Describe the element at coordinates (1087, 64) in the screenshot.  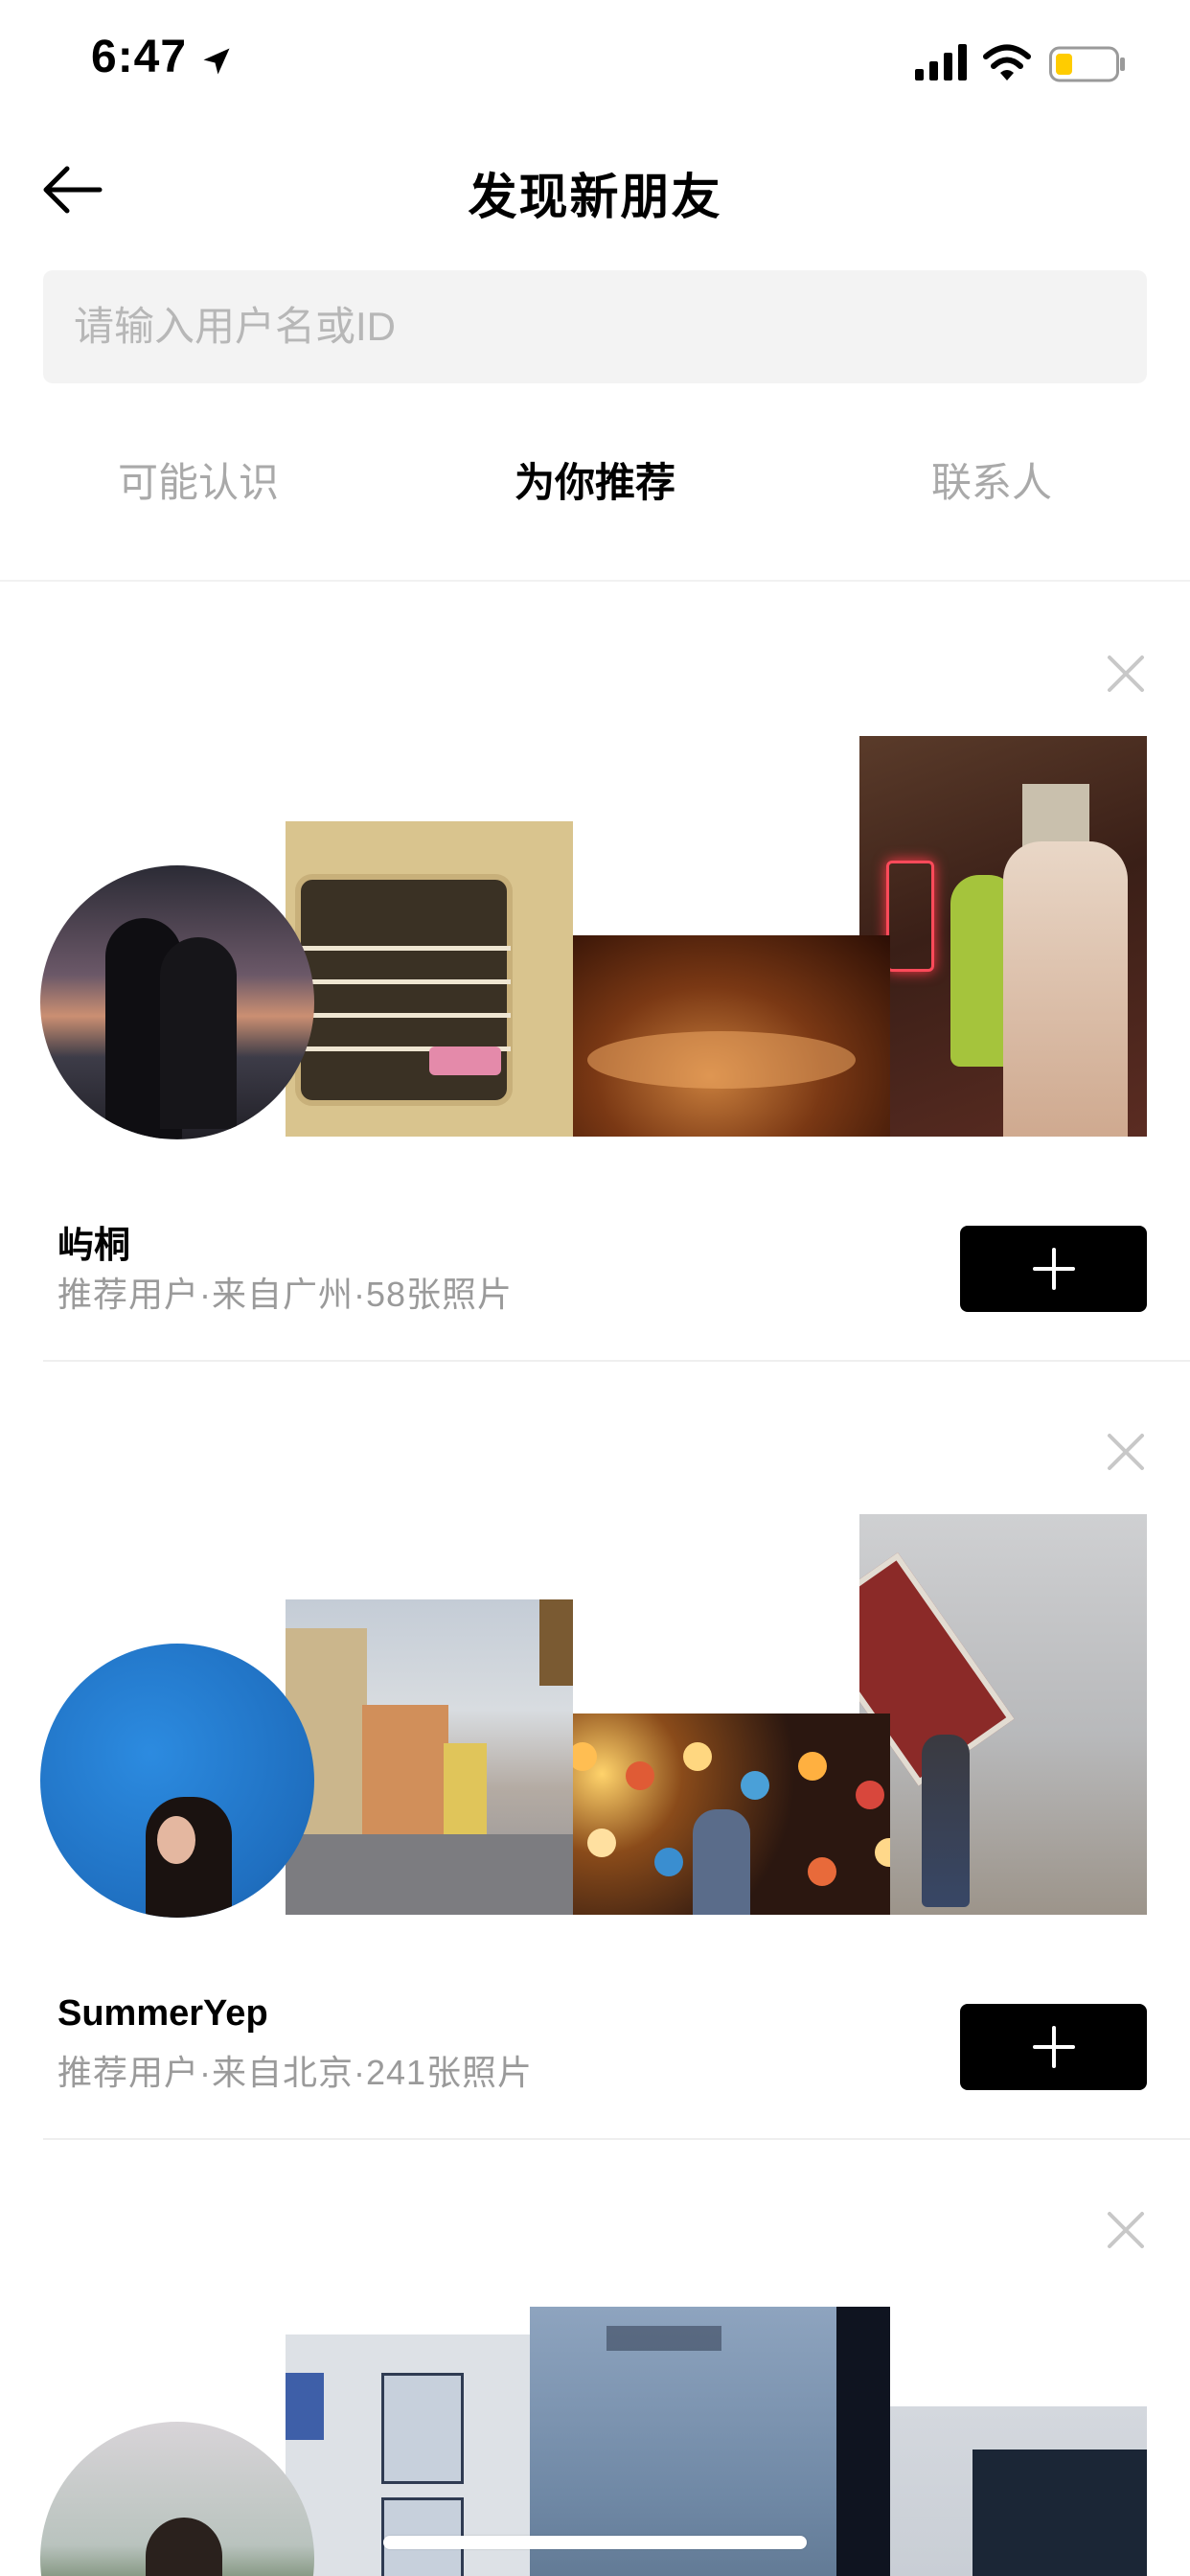
I see `battery-icon` at that location.